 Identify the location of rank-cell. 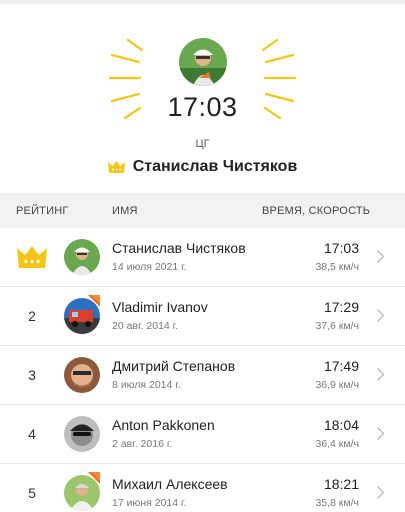
(32, 257).